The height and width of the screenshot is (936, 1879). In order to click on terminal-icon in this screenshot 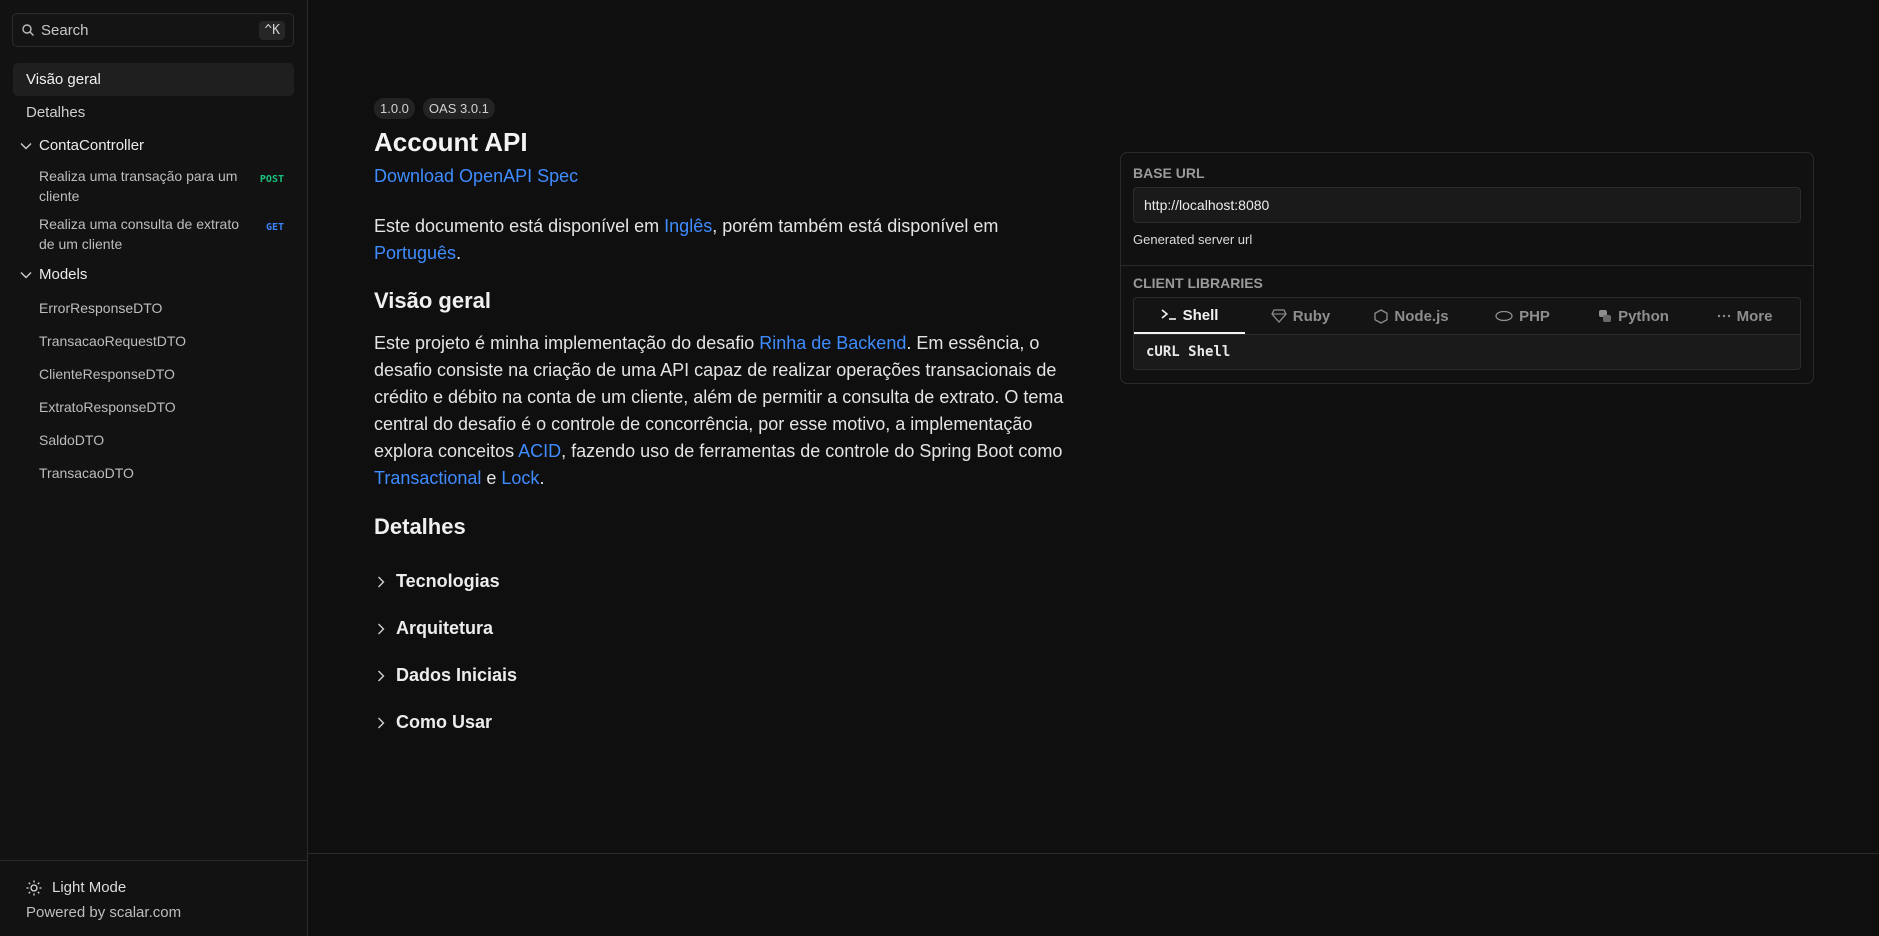, I will do `click(1168, 314)`.